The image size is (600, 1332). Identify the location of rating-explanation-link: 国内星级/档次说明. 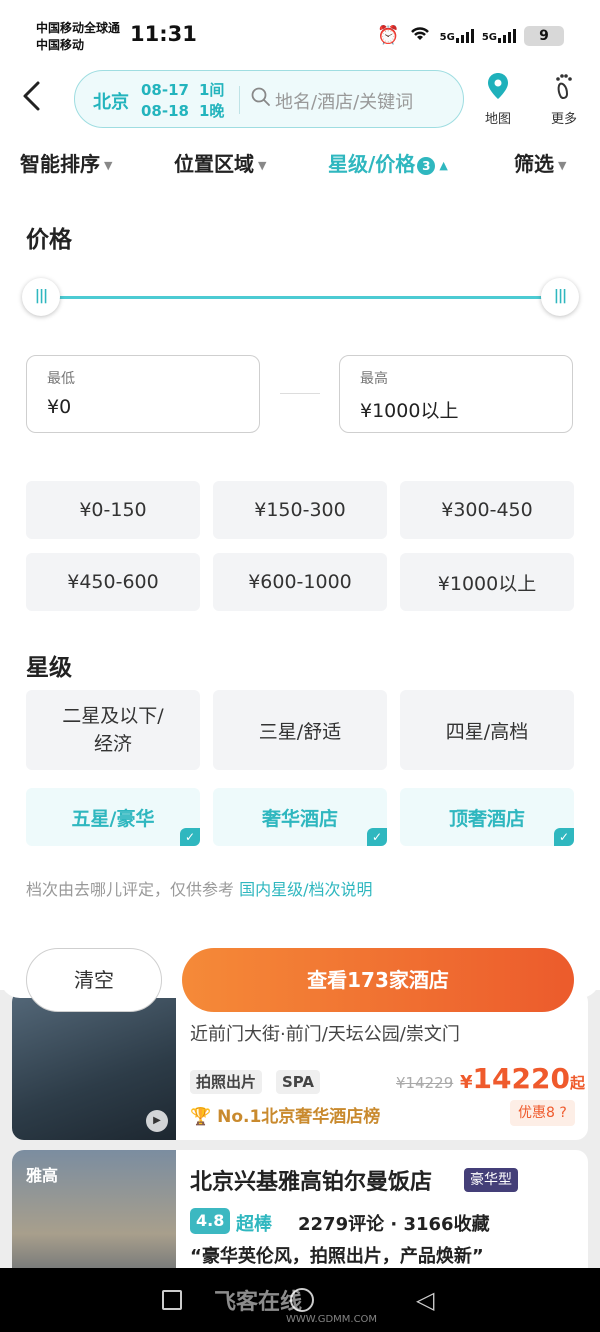
(305, 889).